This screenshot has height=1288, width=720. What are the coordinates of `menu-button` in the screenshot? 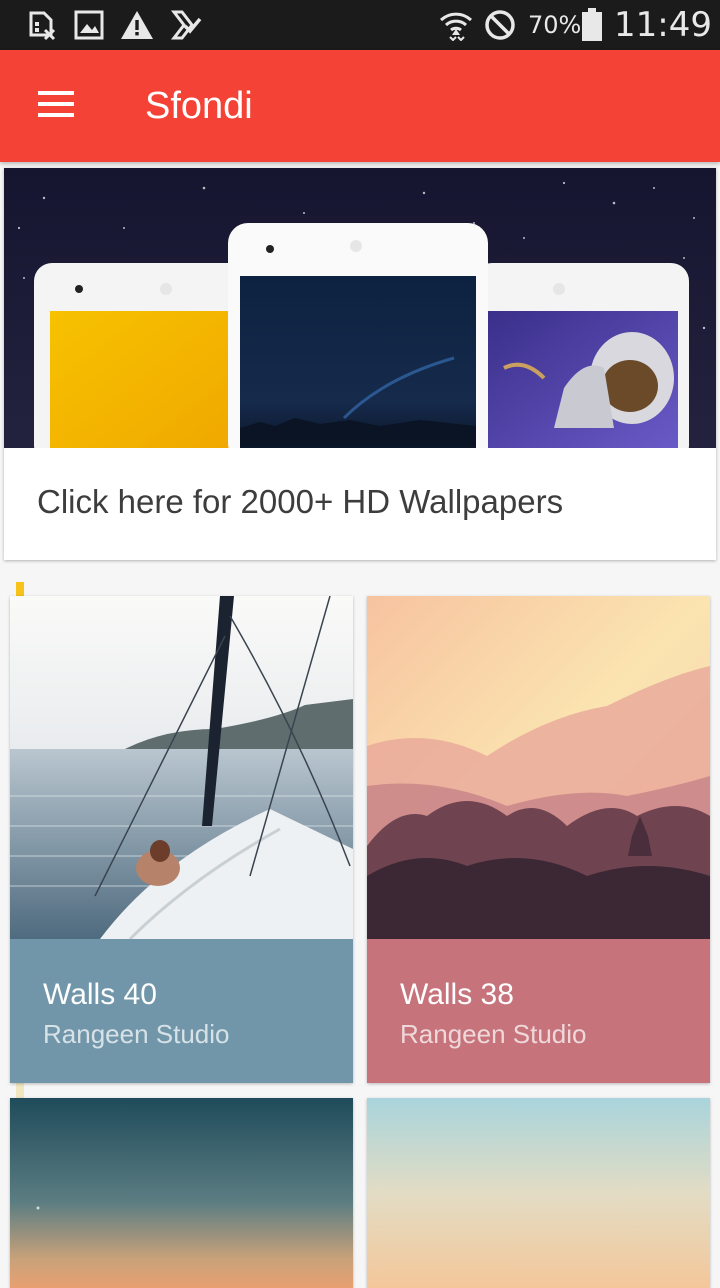 It's located at (56, 106).